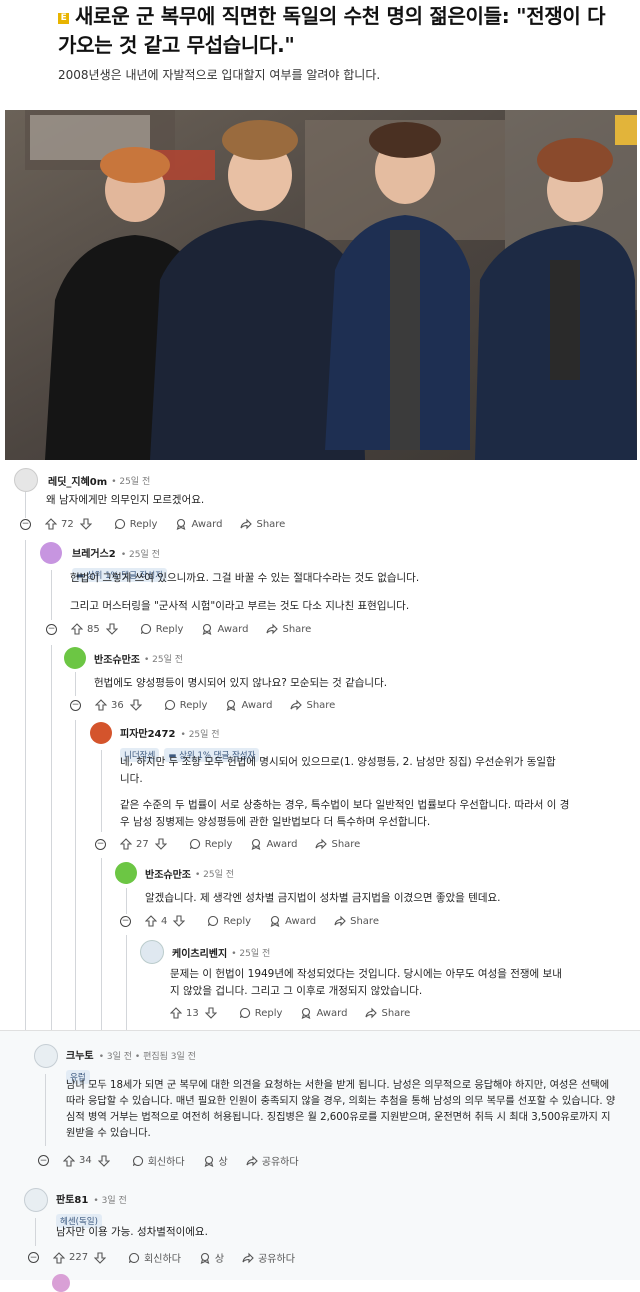 The image size is (640, 1292). I want to click on comment-actions: − 34 회신하다 상 공유하다, so click(177, 1160).